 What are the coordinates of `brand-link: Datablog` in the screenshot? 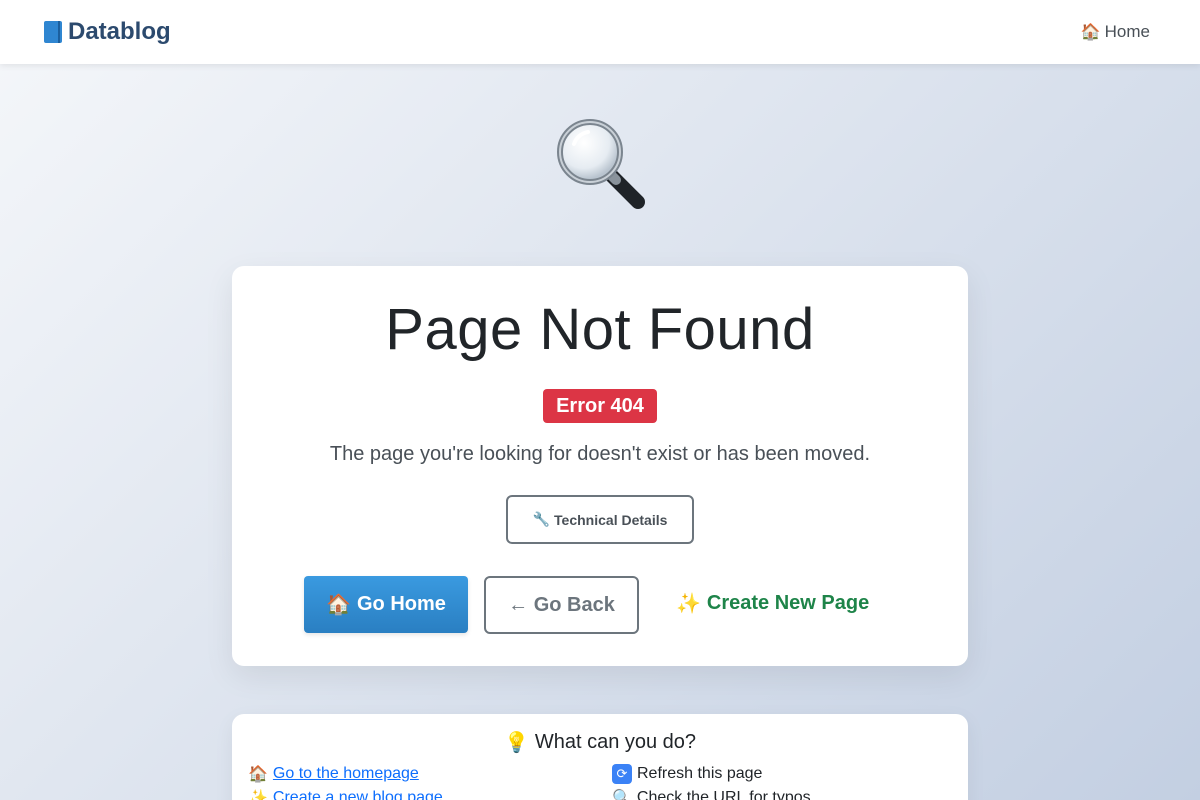 It's located at (107, 32).